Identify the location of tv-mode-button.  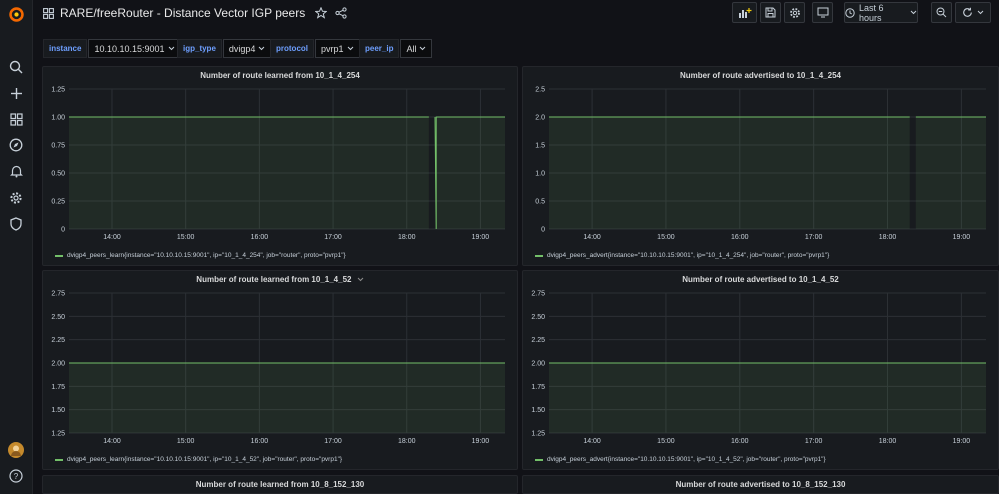
(822, 12).